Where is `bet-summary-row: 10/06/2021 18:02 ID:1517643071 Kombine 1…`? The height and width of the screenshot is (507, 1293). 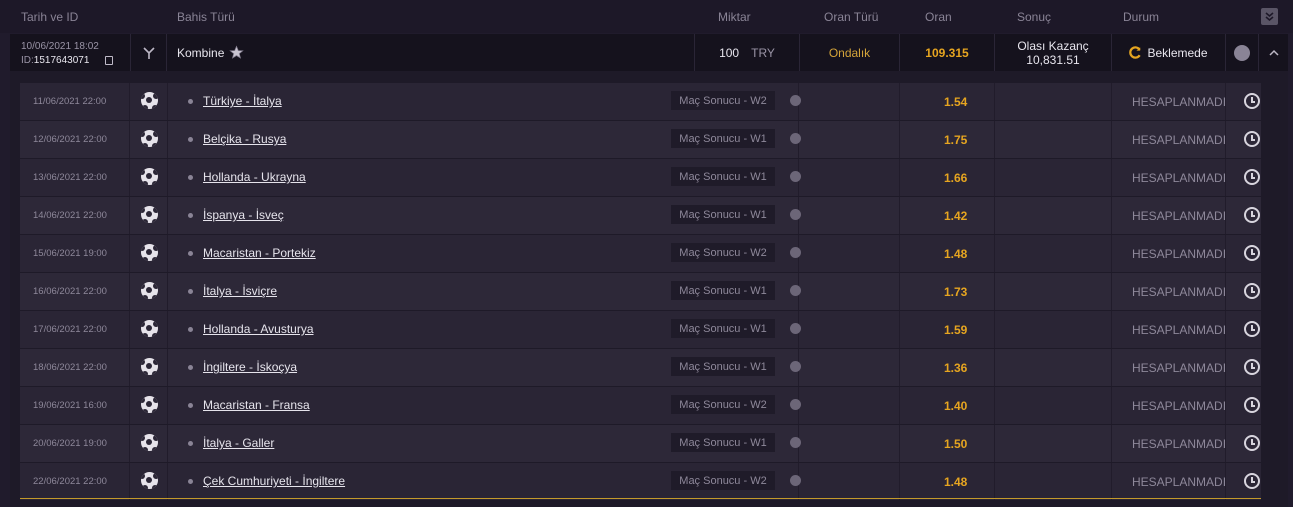
bet-summary-row: 10/06/2021 18:02 ID:1517643071 Kombine 1… is located at coordinates (649, 52).